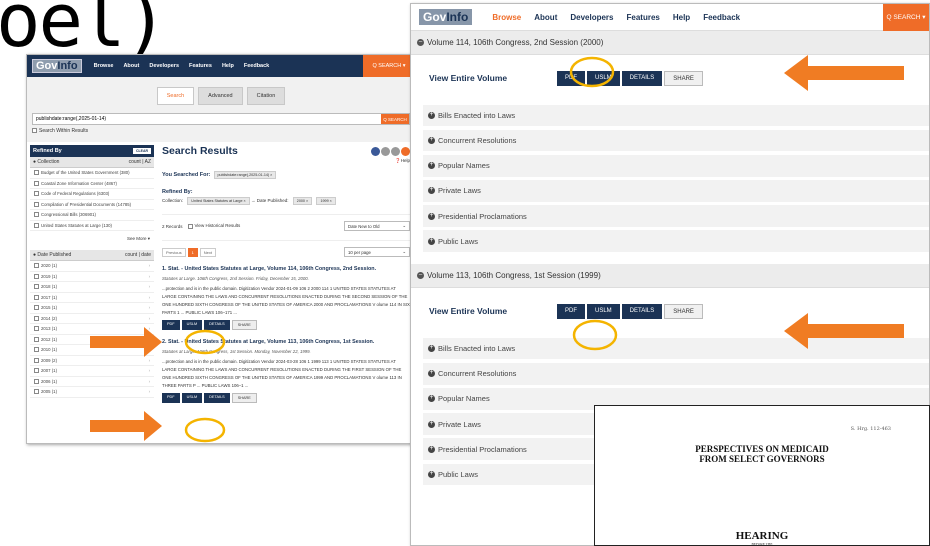 This screenshot has height=546, width=930. I want to click on section-public-laws: + Public Laws, so click(676, 241).